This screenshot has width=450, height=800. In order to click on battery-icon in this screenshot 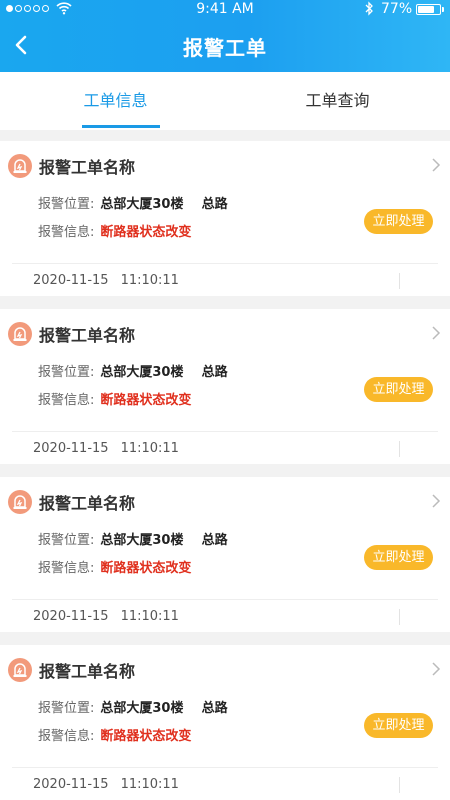, I will do `click(428, 9)`.